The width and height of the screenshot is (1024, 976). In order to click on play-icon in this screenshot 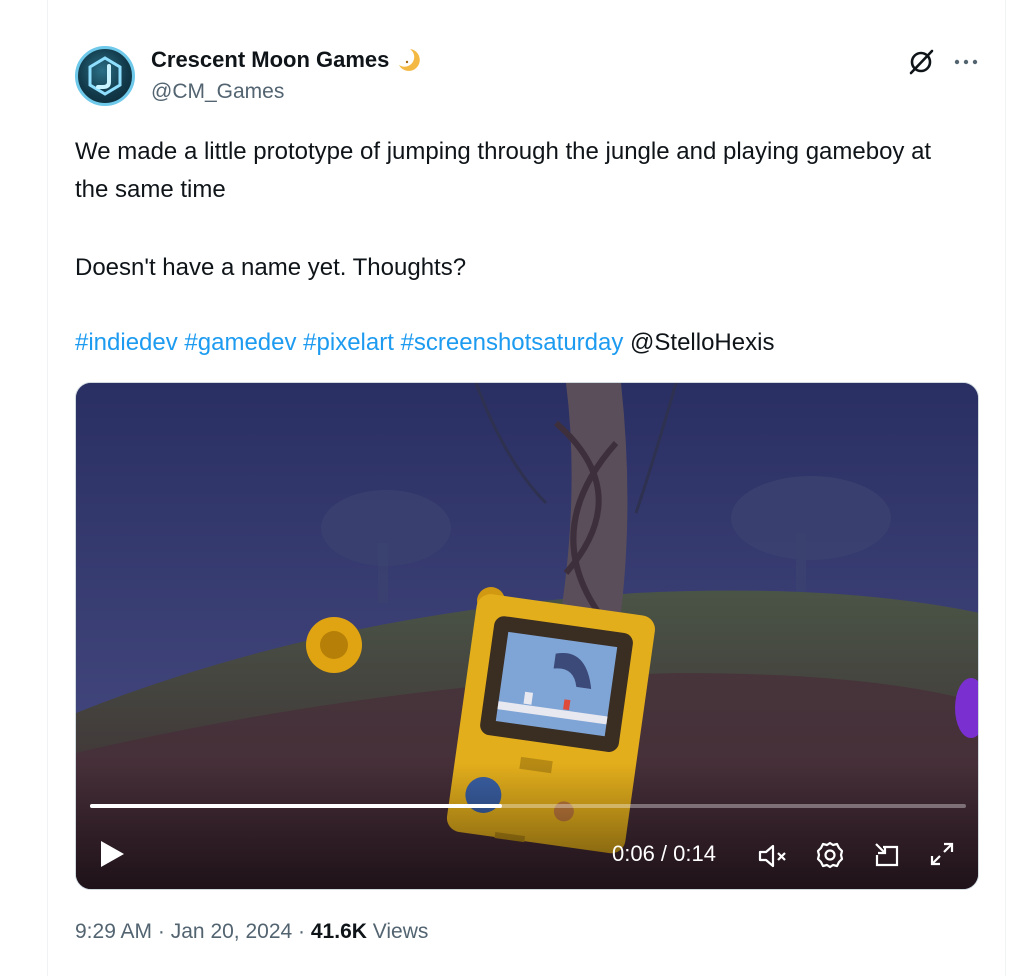, I will do `click(112, 854)`.